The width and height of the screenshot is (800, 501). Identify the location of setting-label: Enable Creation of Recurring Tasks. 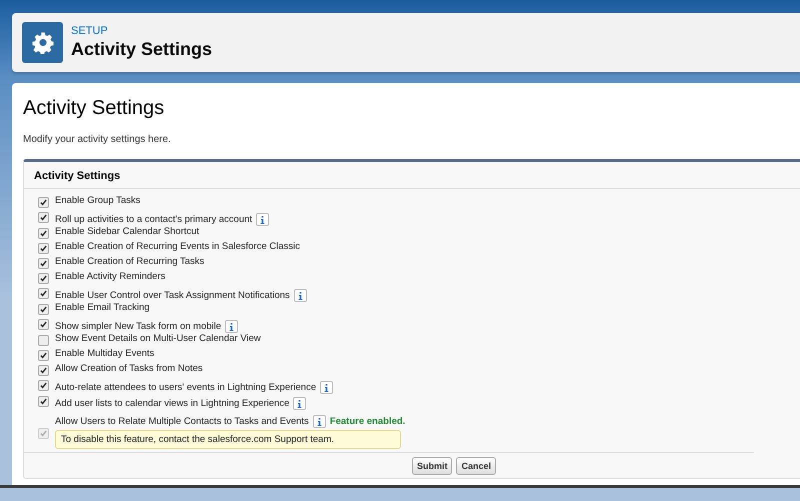
(129, 261).